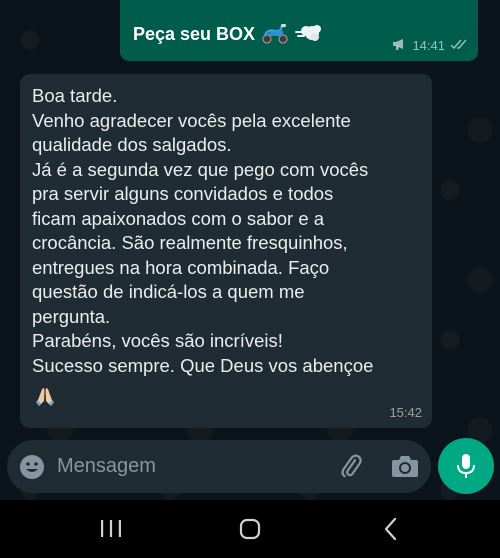  Describe the element at coordinates (194, 34) in the screenshot. I see `outgoing-message-text: Peça seu BOX` at that location.